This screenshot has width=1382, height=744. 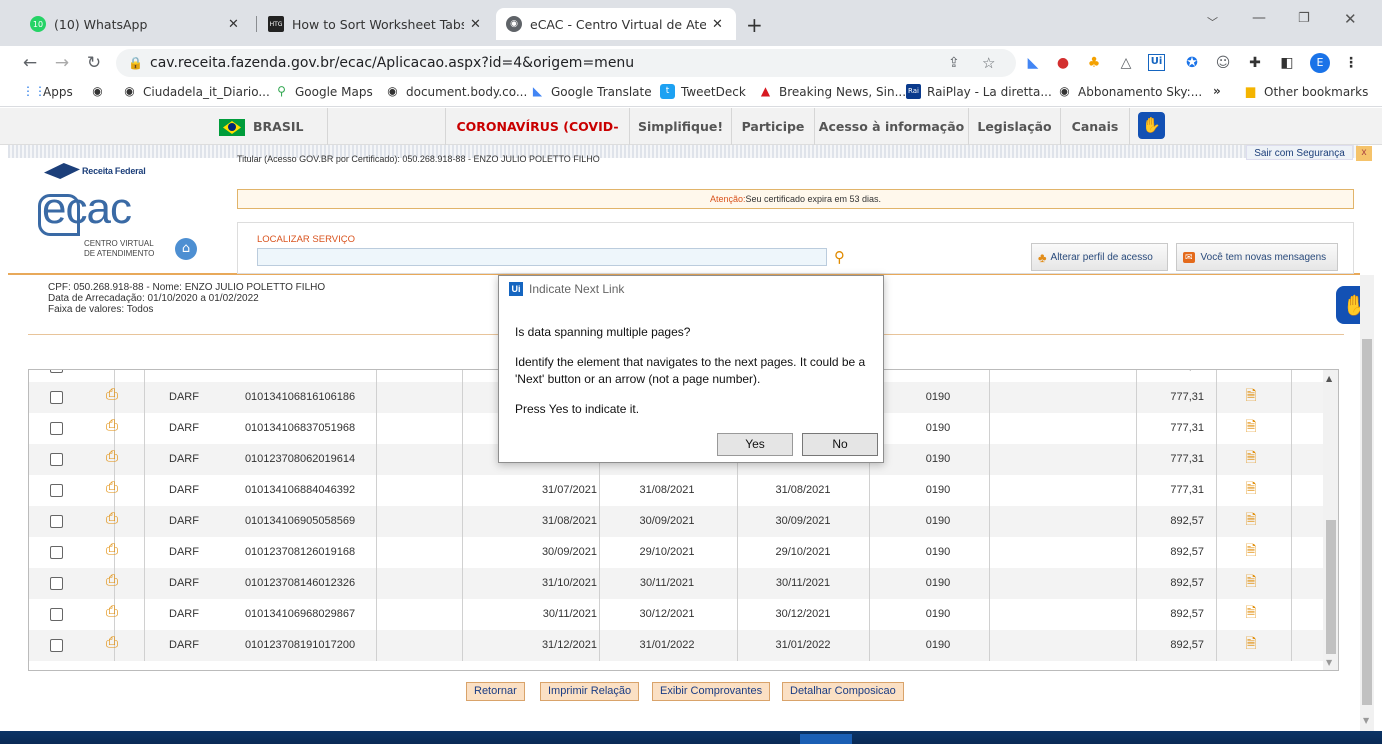 I want to click on extension-translate-icon: ◣, so click(x=1033, y=63).